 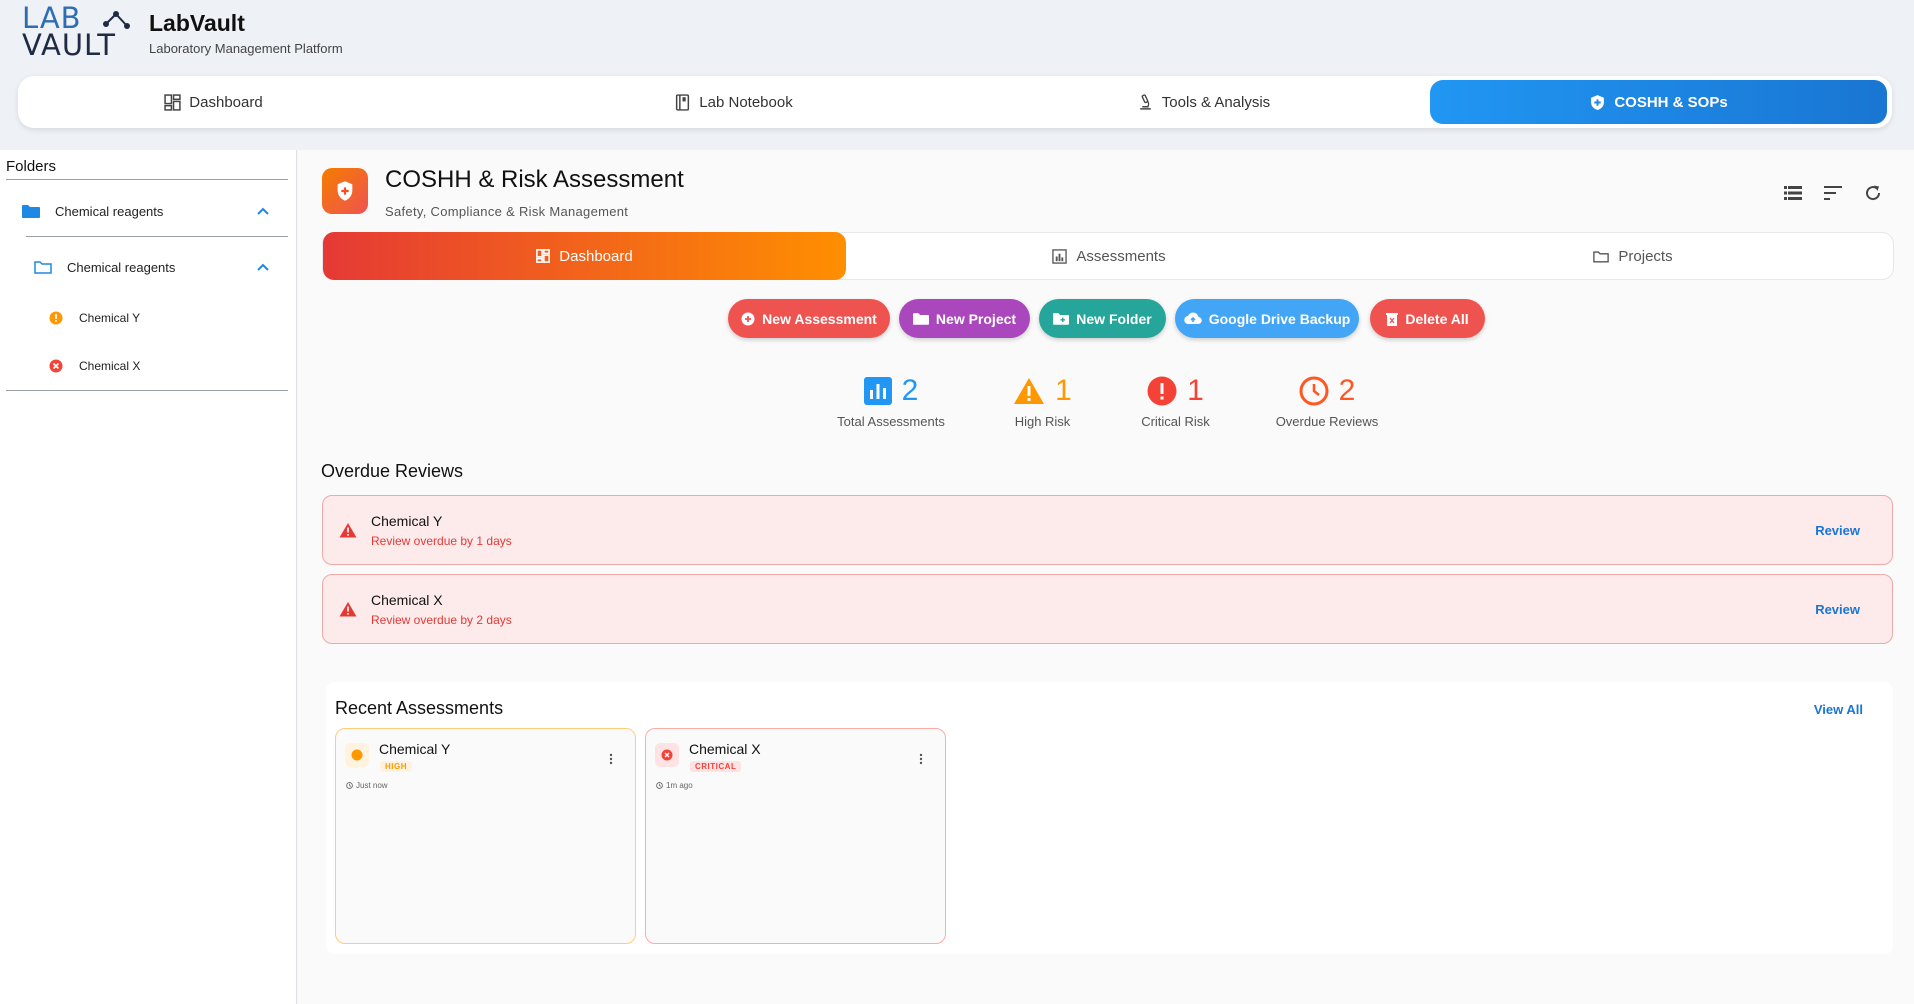 I want to click on coshh-tabs: Dashboard Assessments Projects, so click(x=1108, y=256).